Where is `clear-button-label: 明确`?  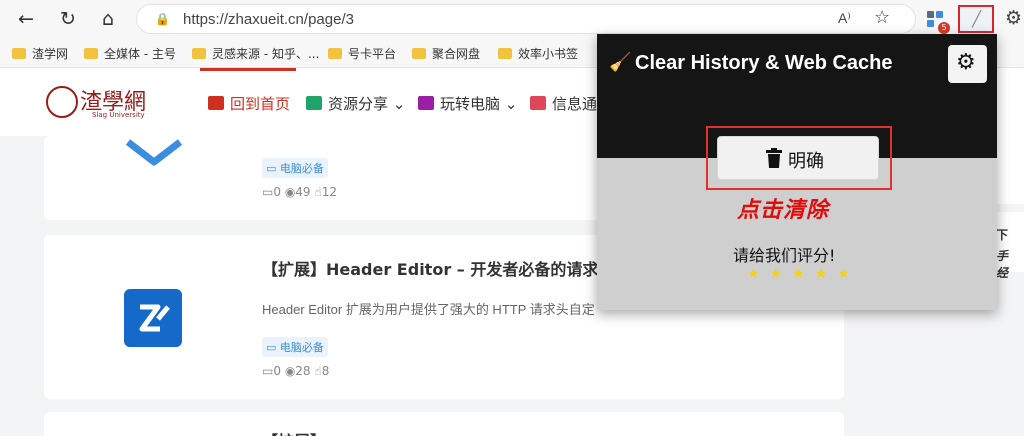 clear-button-label: 明确 is located at coordinates (806, 161).